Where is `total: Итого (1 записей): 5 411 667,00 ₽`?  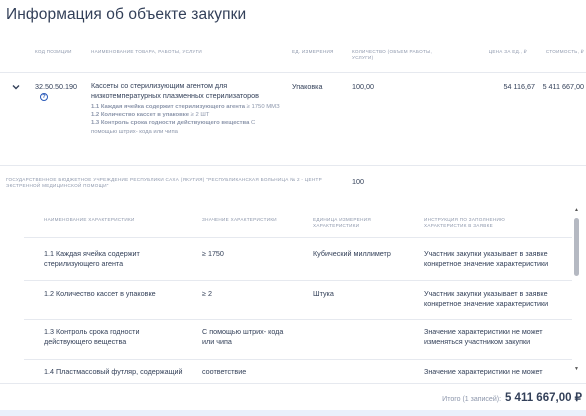
total: Итого (1 записей): 5 411 667,00 ₽ is located at coordinates (512, 397).